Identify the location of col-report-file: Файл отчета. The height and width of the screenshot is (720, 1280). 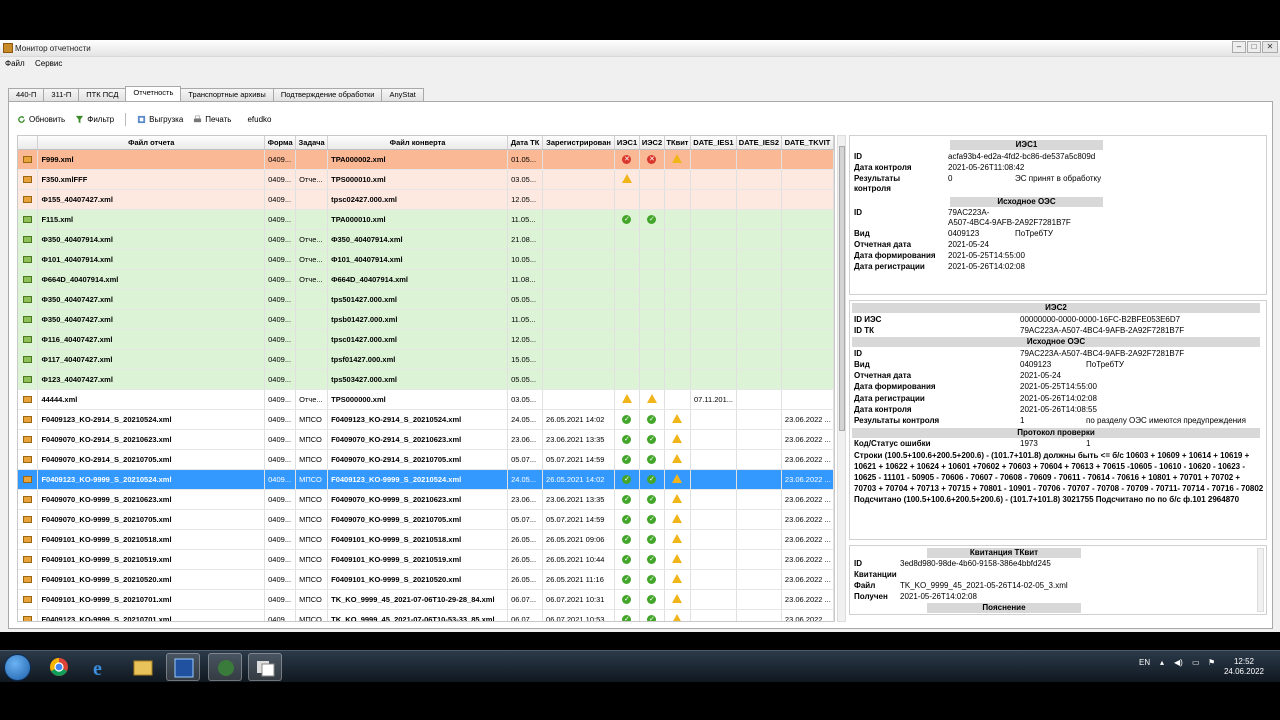
(151, 143).